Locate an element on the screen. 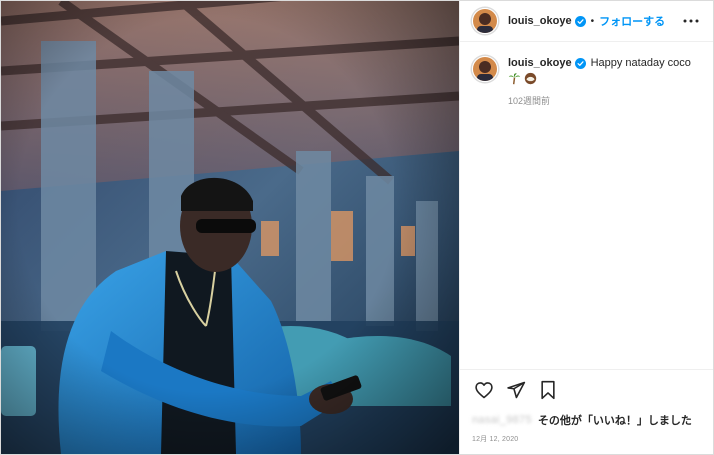  caption-username: louis_okoye is located at coordinates (540, 63).